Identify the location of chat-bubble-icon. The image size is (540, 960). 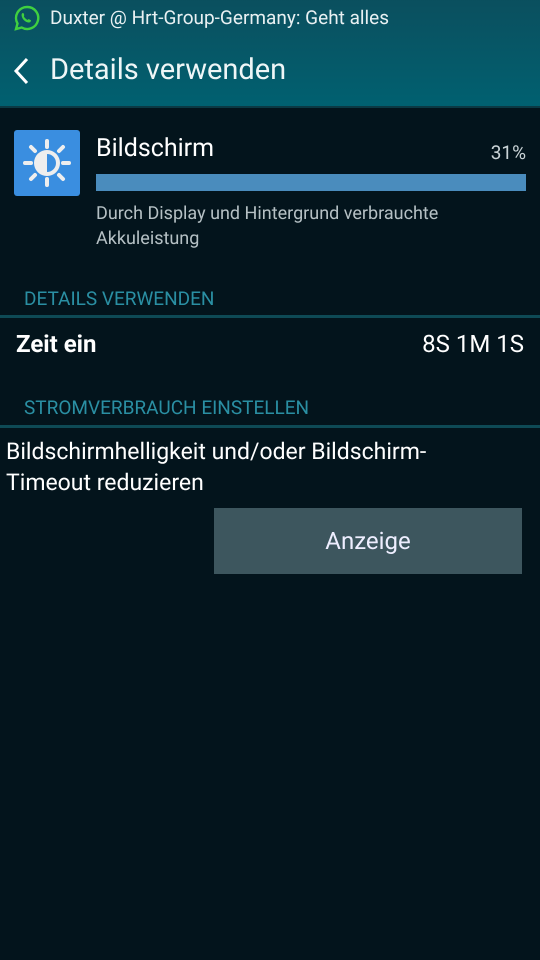
(27, 18).